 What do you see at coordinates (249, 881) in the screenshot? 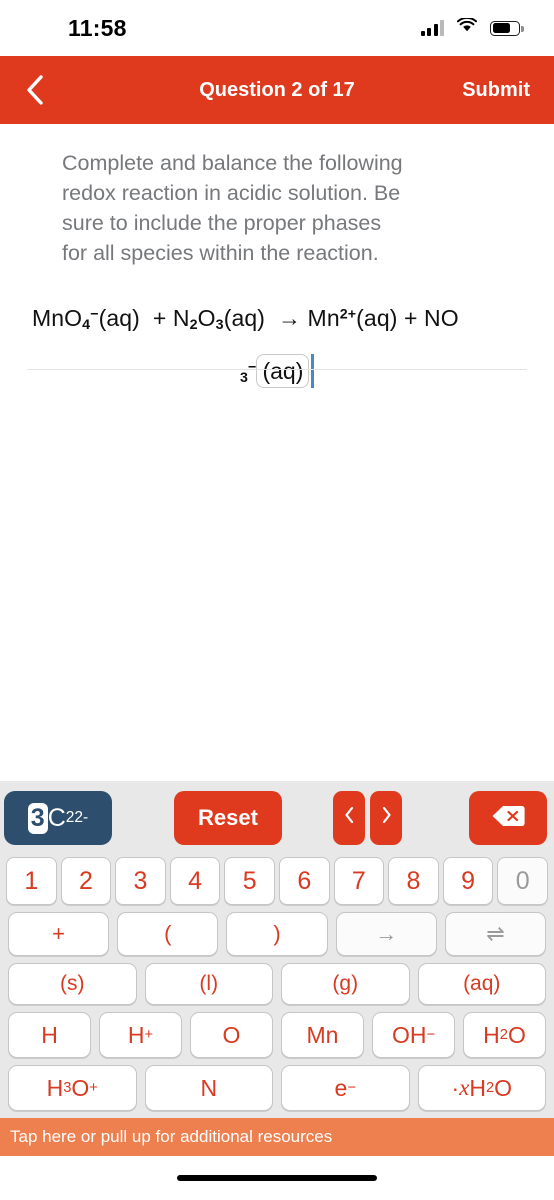
I see `key-number-5: 5` at bounding box center [249, 881].